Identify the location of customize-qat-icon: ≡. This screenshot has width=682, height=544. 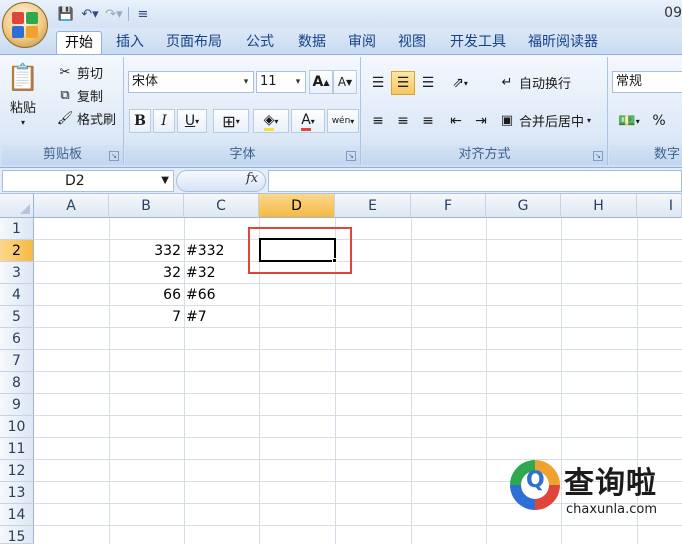
(143, 14).